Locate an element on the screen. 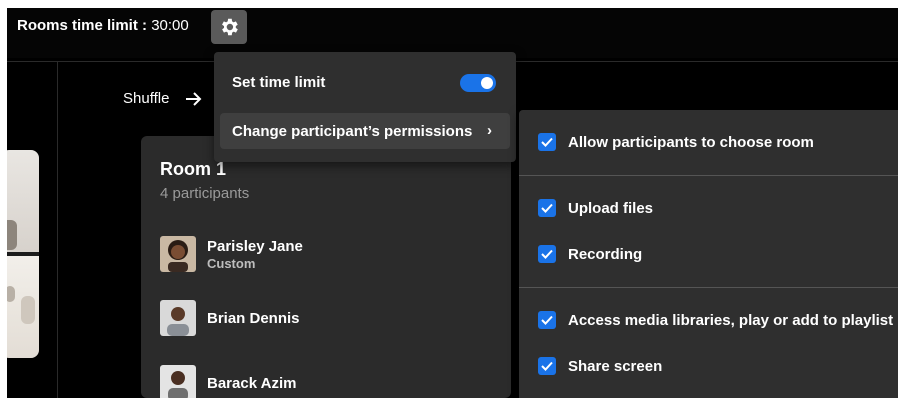  permission-item-choose-room: Allow participants to choose room is located at coordinates (676, 142).